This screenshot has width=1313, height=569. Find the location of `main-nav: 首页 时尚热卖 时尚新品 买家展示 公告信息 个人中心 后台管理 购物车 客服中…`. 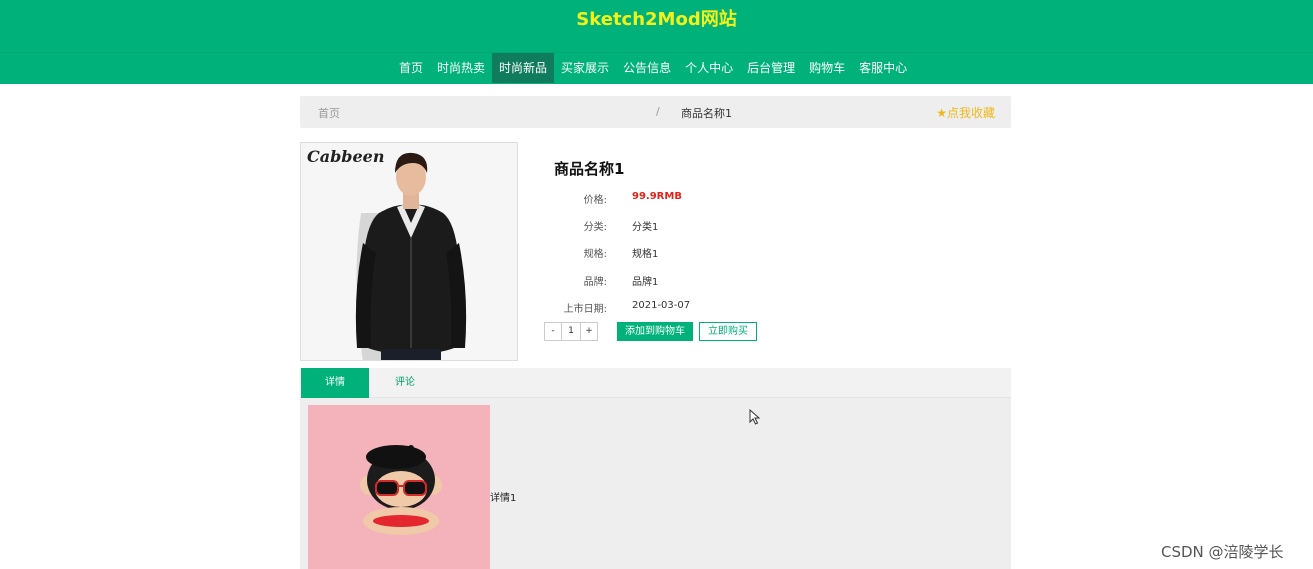

main-nav: 首页 时尚热卖 时尚新品 买家展示 公告信息 个人中心 后台管理 购物车 客服中… is located at coordinates (656, 68).